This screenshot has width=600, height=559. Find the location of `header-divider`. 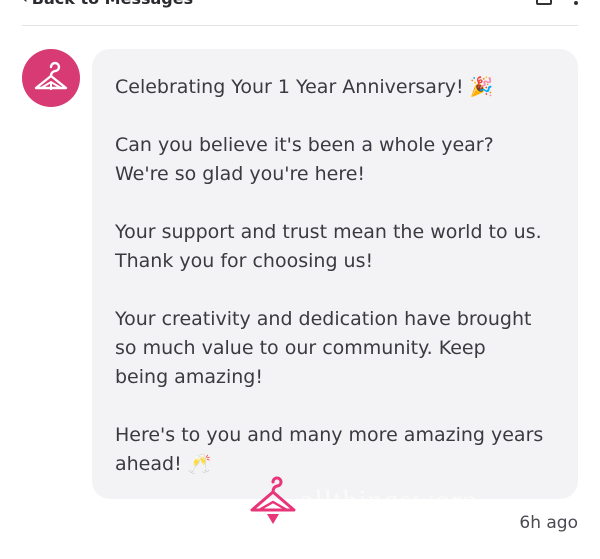

header-divider is located at coordinates (300, 25).